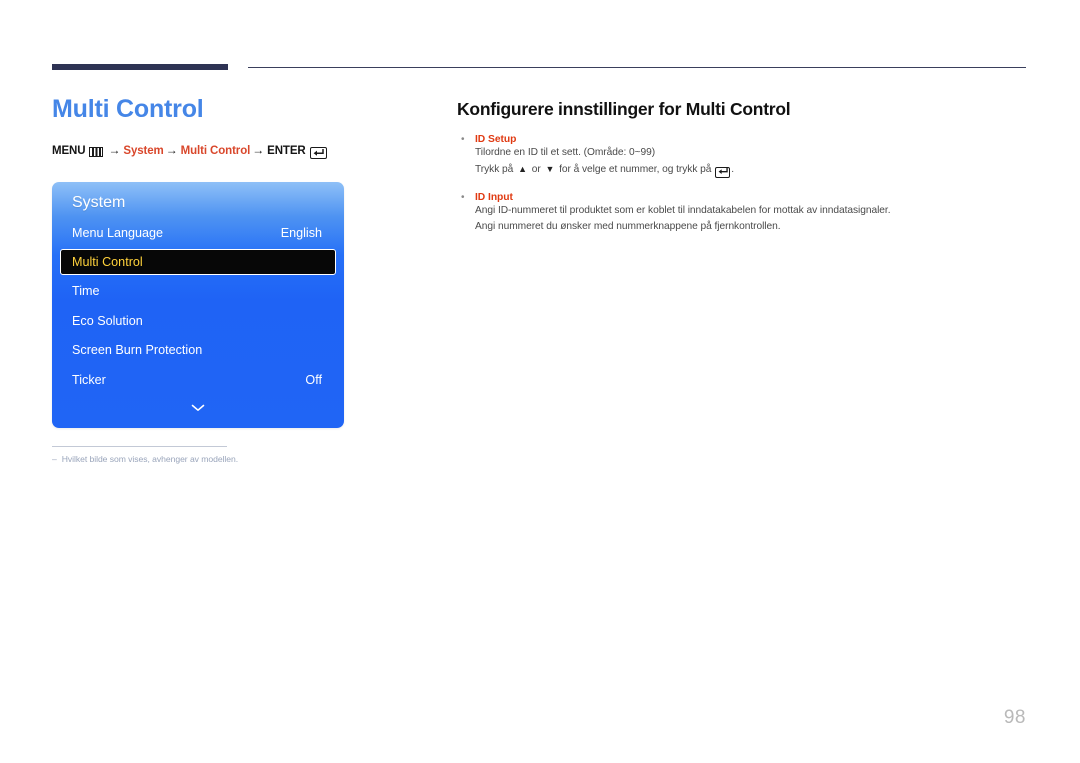  What do you see at coordinates (143, 150) in the screenshot?
I see `breadcrumb-step-system: System` at bounding box center [143, 150].